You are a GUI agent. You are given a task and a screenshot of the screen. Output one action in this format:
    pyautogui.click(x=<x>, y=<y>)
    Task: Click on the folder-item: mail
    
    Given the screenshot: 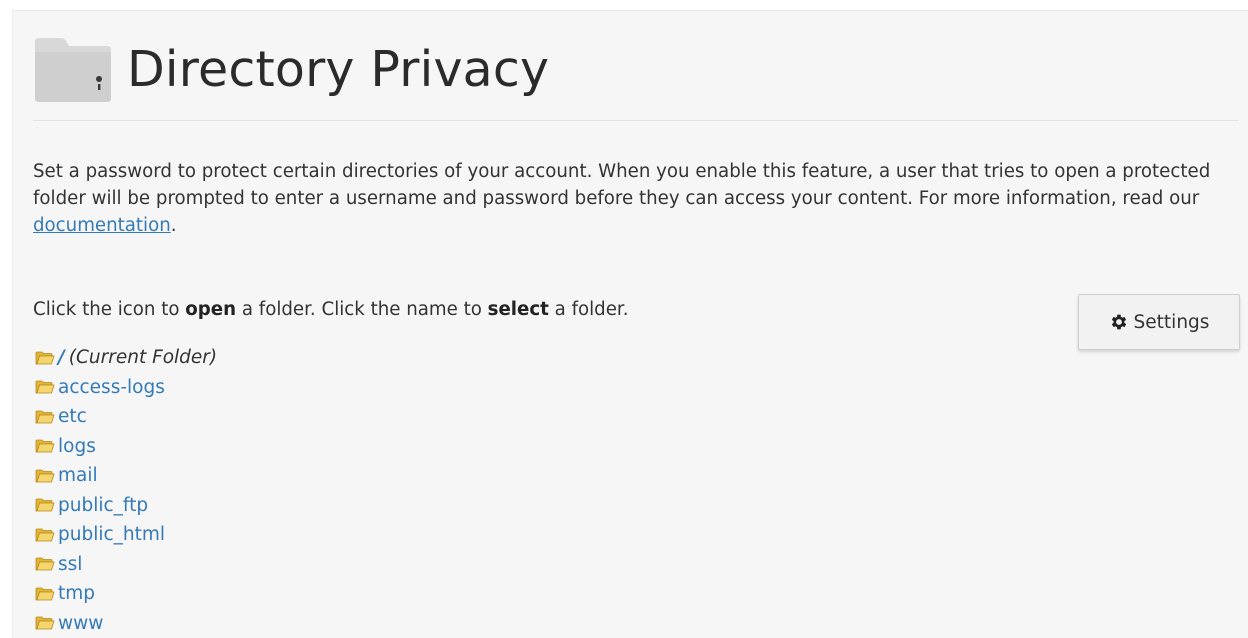 What is the action you would take?
    pyautogui.click(x=126, y=476)
    